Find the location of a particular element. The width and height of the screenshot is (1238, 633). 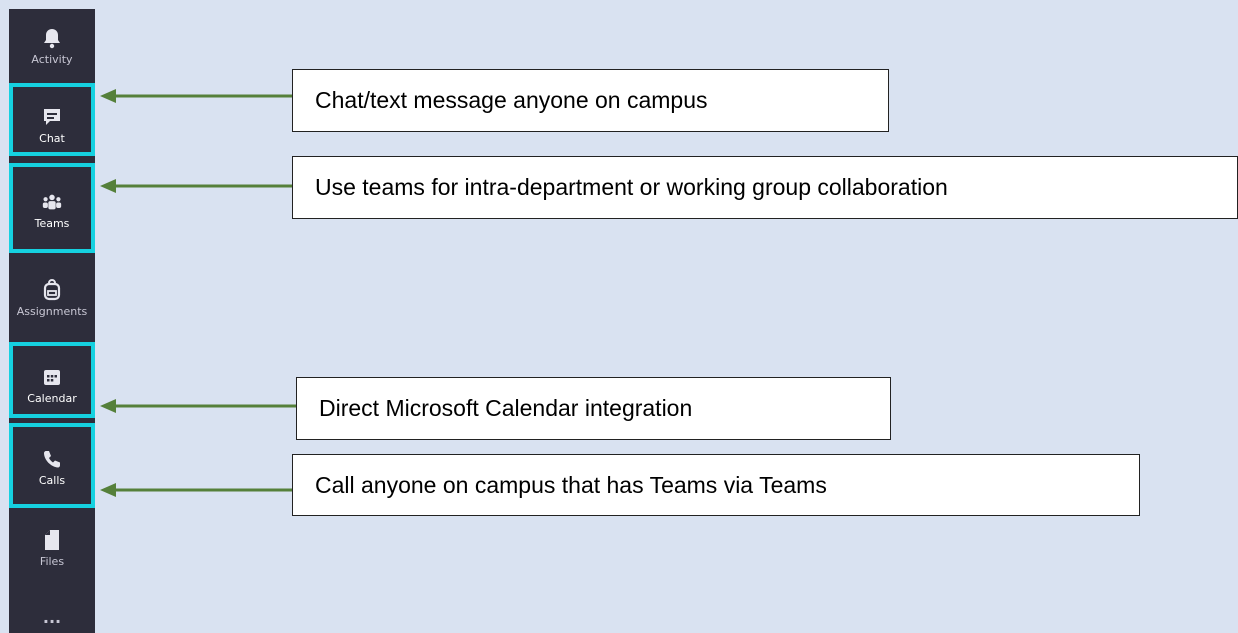

callout-chat-text: Chat/text message anyone on campus is located at coordinates (511, 100).